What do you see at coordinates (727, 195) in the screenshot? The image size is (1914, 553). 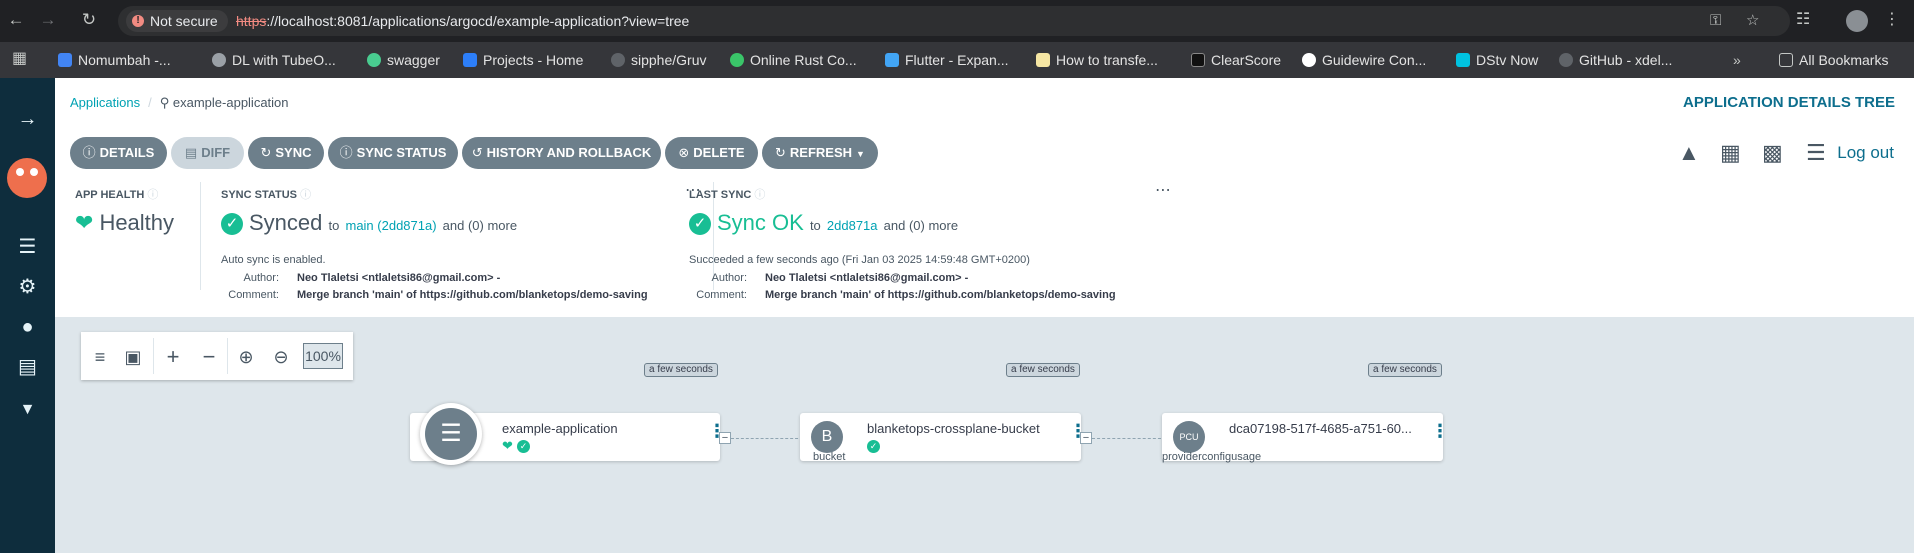 I see `last-sync-label: LAST SYNC ⓘ` at bounding box center [727, 195].